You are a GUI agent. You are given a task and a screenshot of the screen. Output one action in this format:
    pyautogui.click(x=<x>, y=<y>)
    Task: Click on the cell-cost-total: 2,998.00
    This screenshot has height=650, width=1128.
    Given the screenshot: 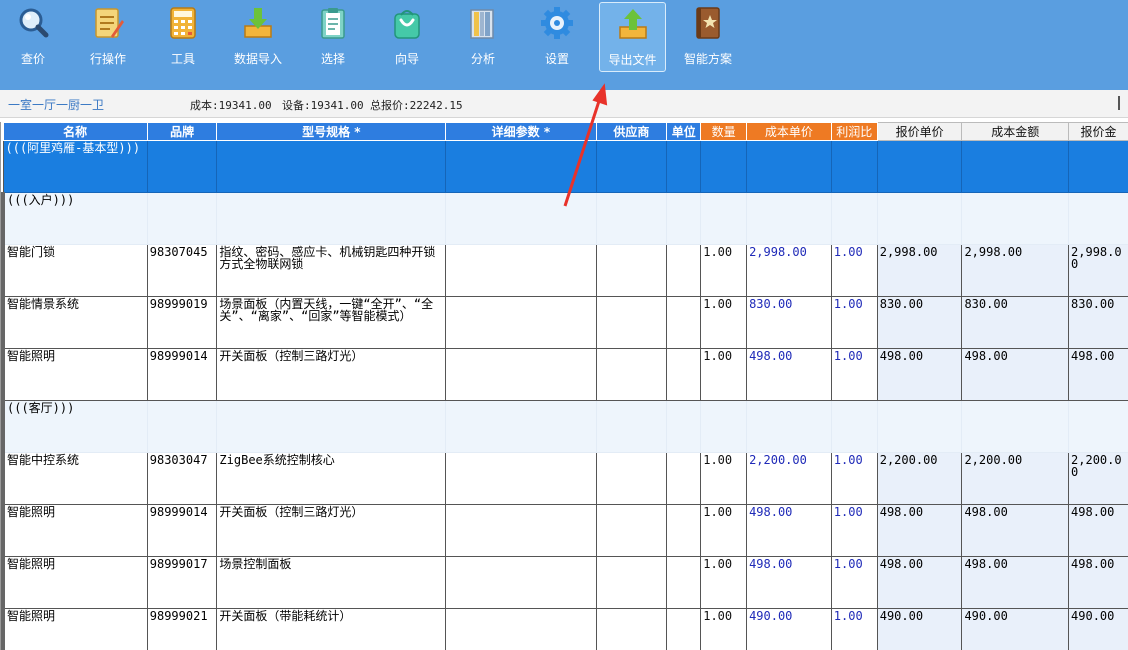 What is the action you would take?
    pyautogui.click(x=1015, y=270)
    